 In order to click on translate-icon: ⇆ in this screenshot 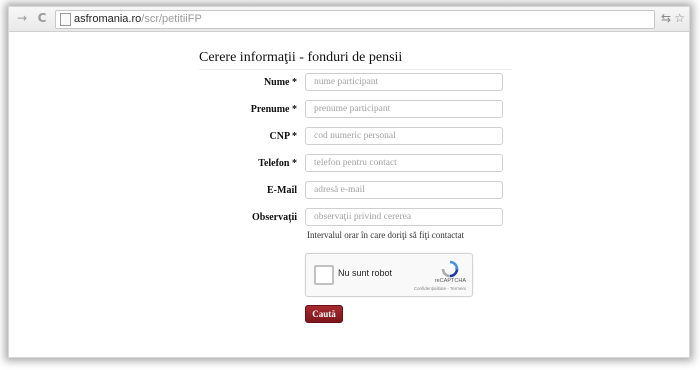, I will do `click(666, 18)`.